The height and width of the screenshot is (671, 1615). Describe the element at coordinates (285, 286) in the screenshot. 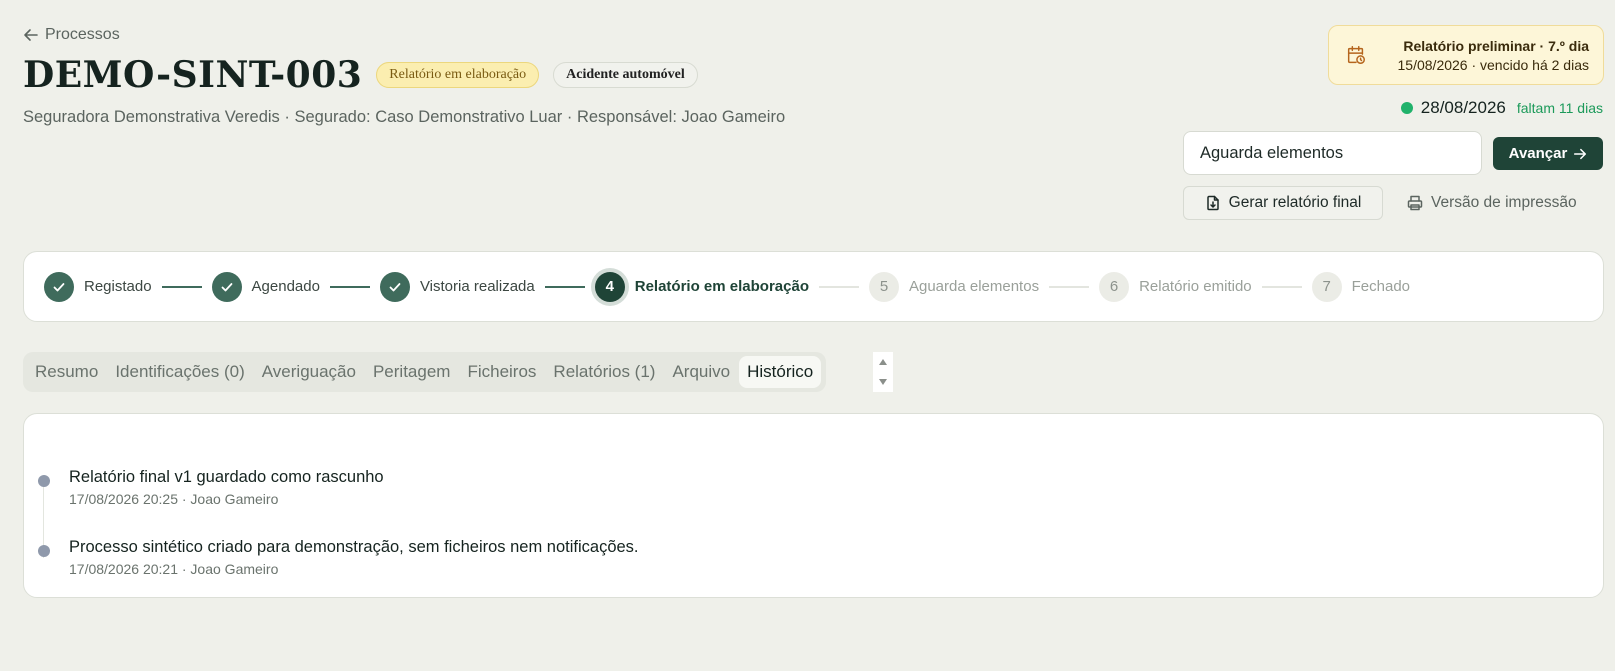

I see `step-label: Agendado` at that location.